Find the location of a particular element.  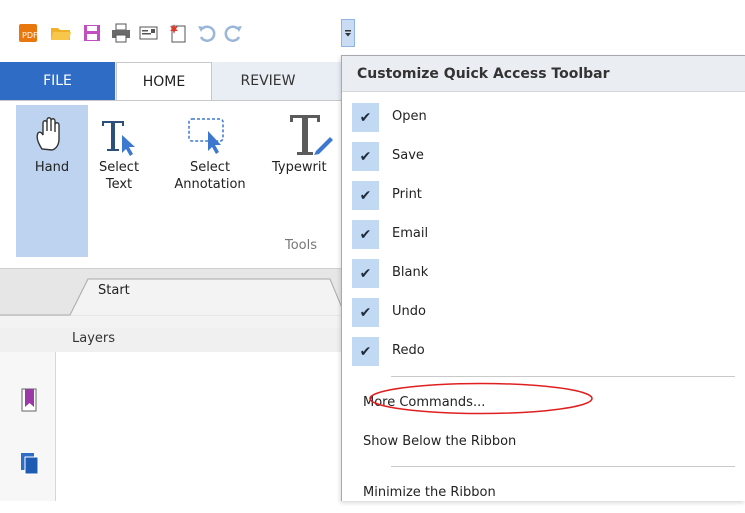

redo-icon is located at coordinates (233, 33).